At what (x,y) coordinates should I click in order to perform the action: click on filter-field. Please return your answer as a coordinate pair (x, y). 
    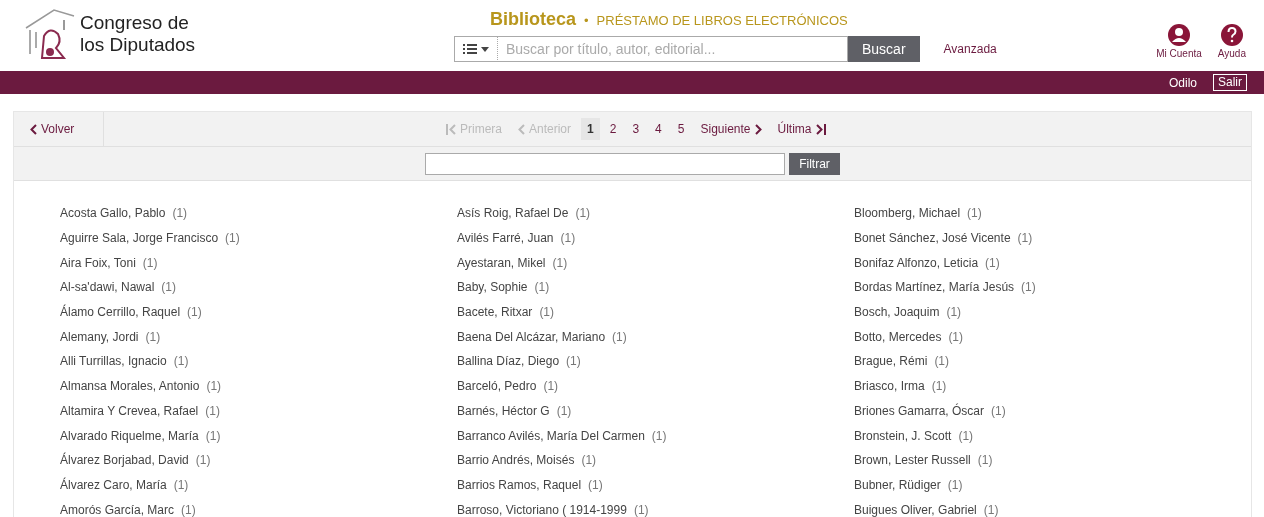
    Looking at the image, I should click on (605, 163).